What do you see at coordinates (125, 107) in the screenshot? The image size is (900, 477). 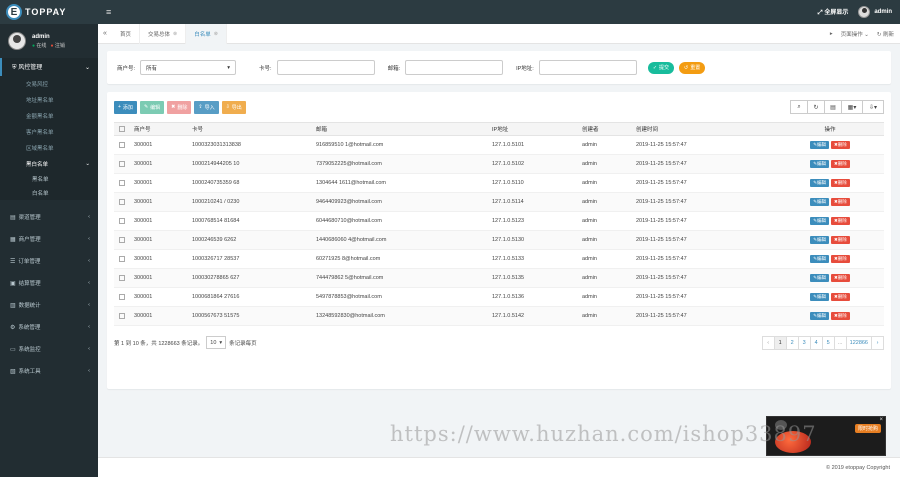 I see `add-button: + 添加` at bounding box center [125, 107].